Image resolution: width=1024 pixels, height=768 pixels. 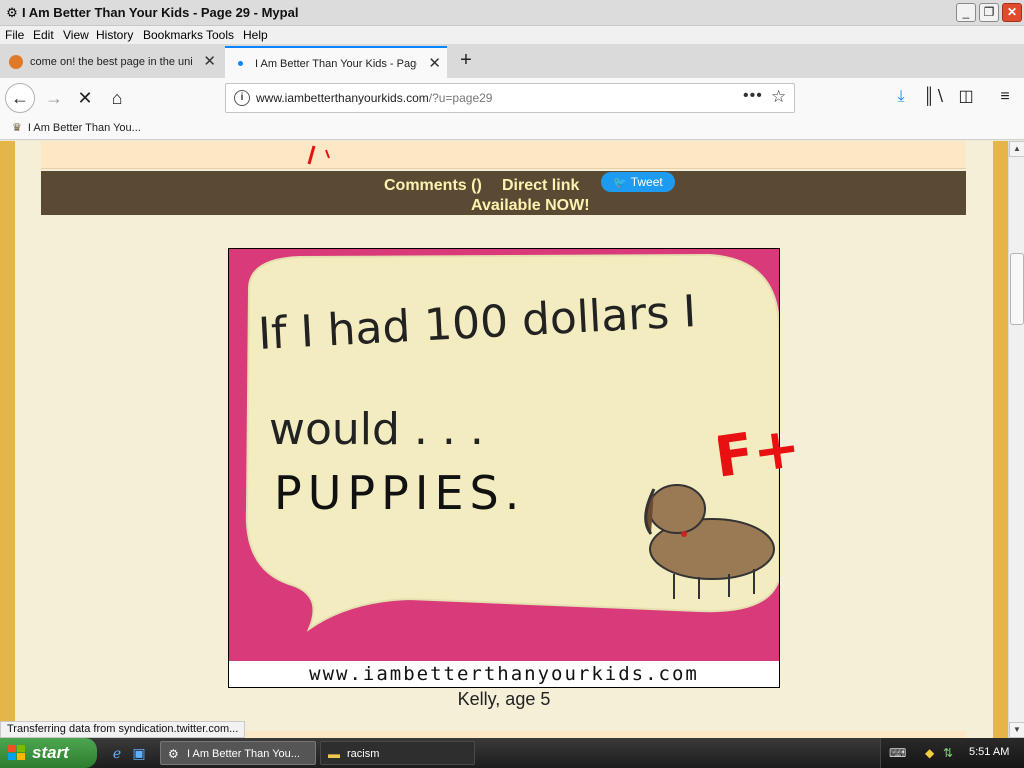 What do you see at coordinates (1012, 12) in the screenshot?
I see `close-window-button: ✕` at bounding box center [1012, 12].